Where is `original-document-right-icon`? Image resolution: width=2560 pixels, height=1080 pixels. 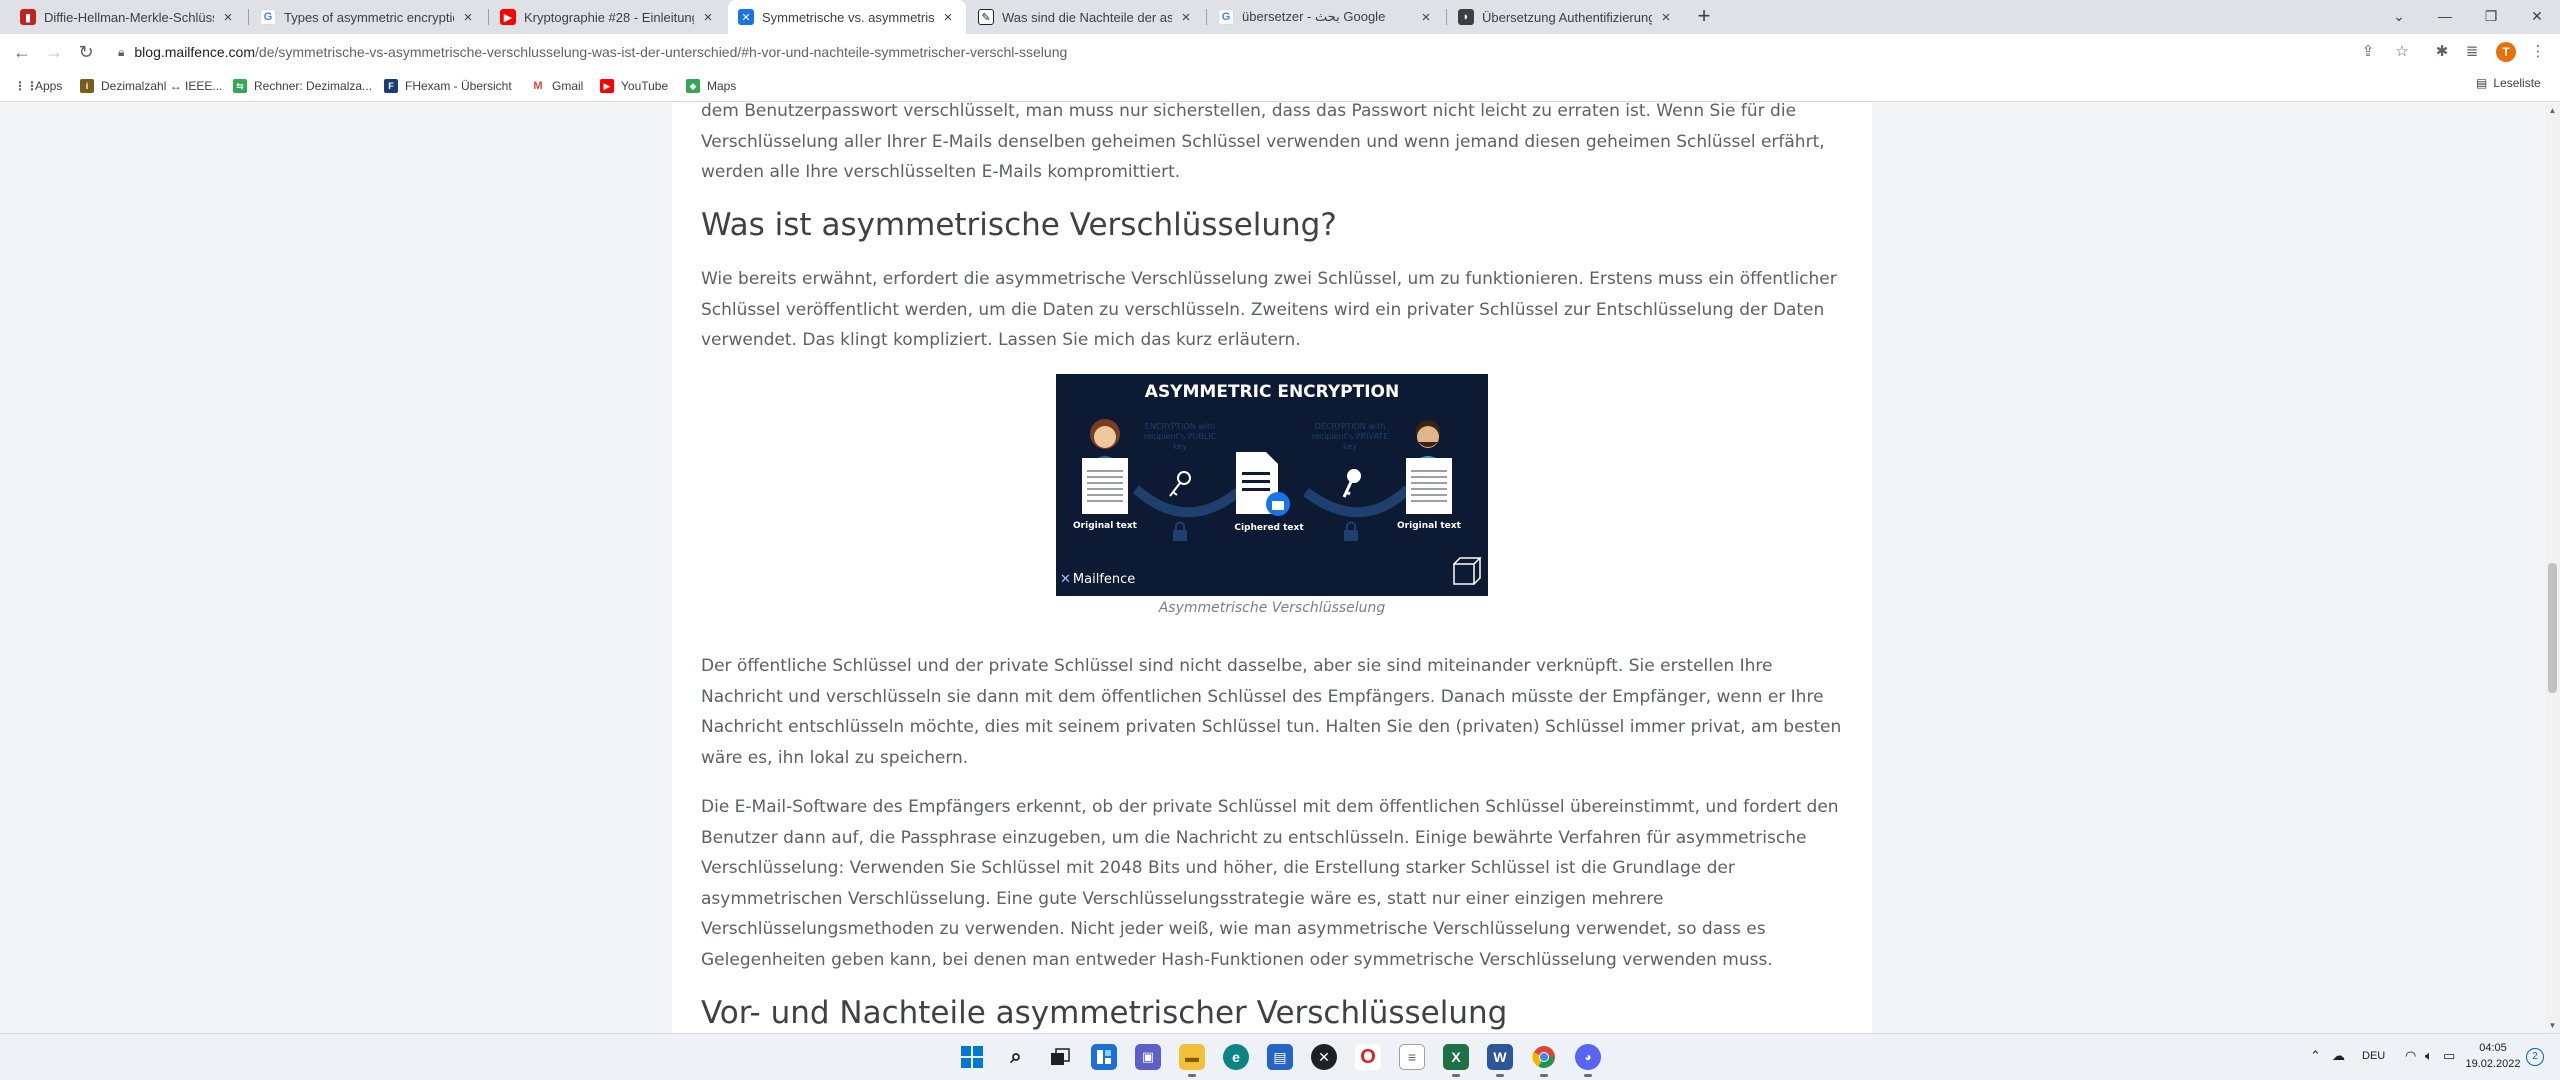
original-document-right-icon is located at coordinates (1429, 486).